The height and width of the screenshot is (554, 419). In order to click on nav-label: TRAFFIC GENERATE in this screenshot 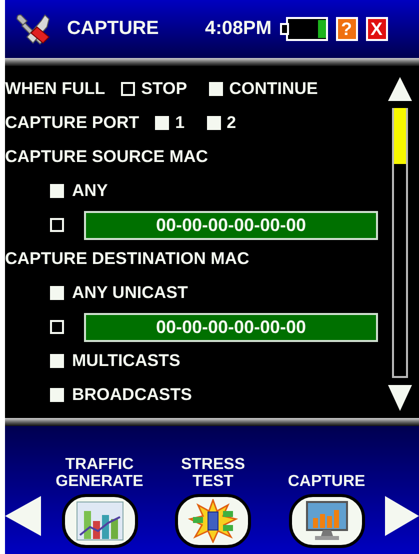, I will do `click(100, 473)`.